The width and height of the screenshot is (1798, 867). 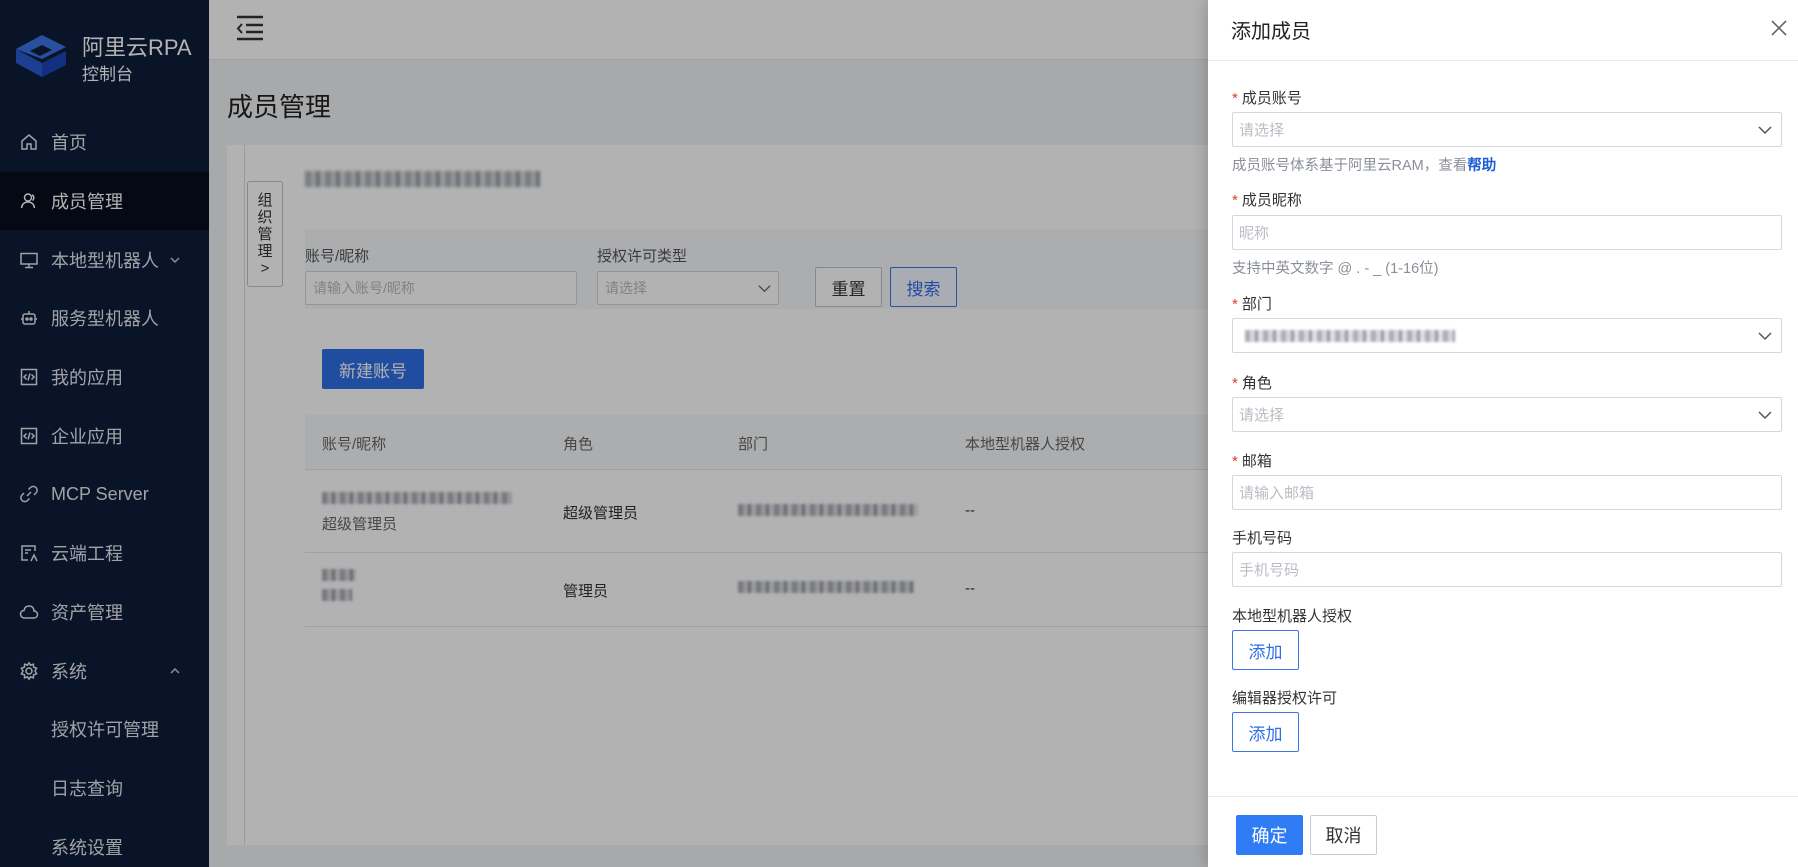 I want to click on member-account-hint: 成员账号体系基于阿里云RAM，查看帮助, so click(x=1364, y=164).